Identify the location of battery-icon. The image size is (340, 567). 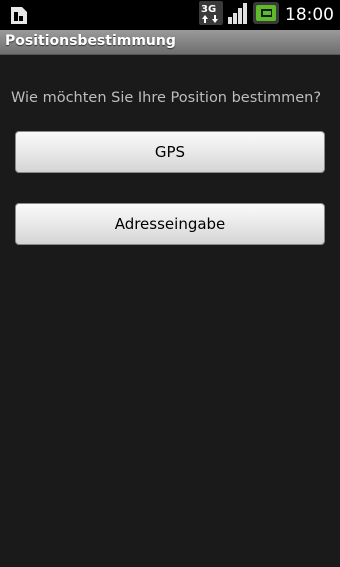
(266, 15).